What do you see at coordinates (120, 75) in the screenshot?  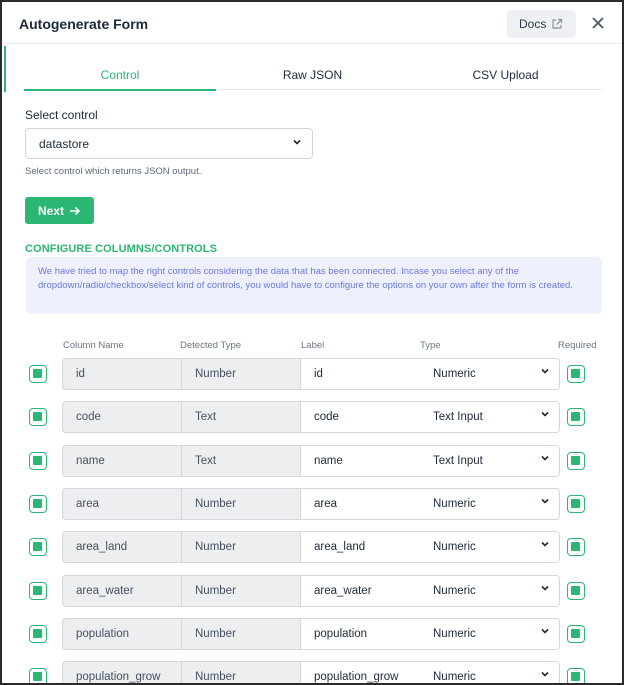 I see `tab-control: Control` at bounding box center [120, 75].